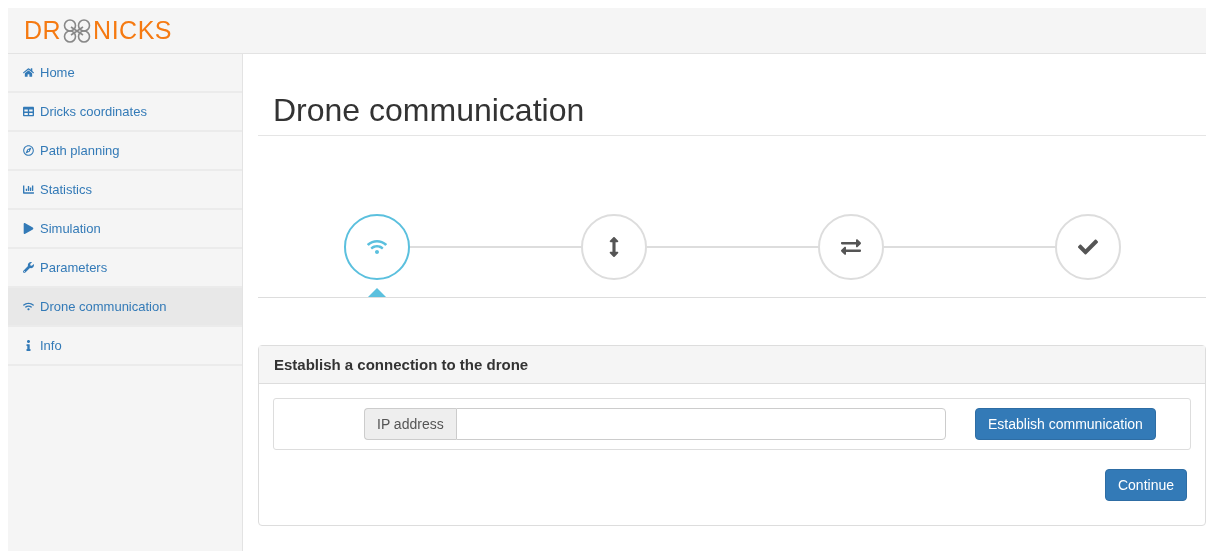 This screenshot has width=1206, height=551. Describe the element at coordinates (1145, 485) in the screenshot. I see `continue-button: Continue` at that location.